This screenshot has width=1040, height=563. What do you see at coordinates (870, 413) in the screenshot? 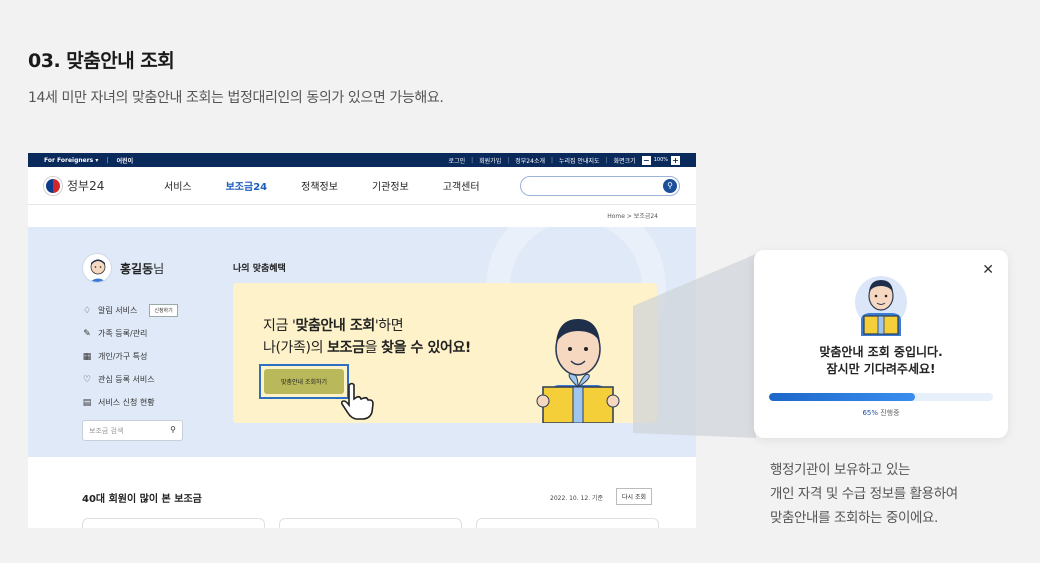
I see `progress-percent: 65%` at bounding box center [870, 413].